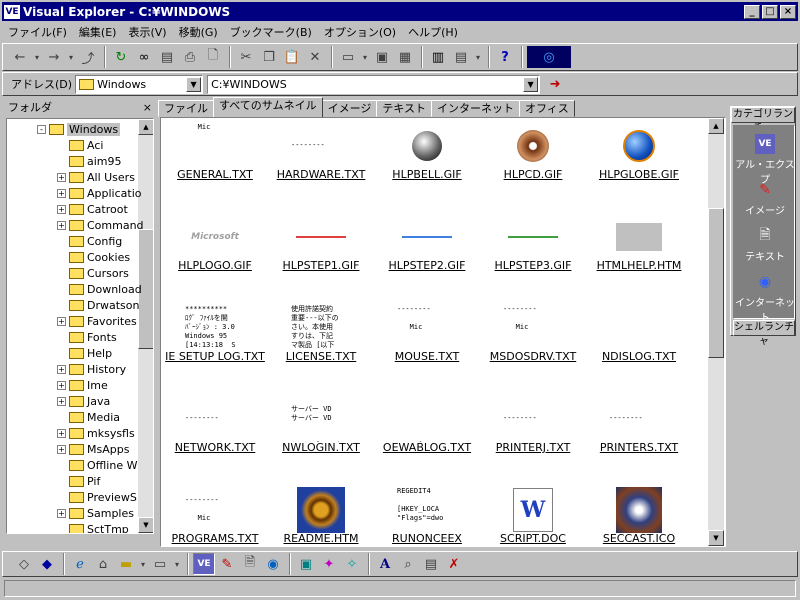 The width and height of the screenshot is (800, 600). Describe the element at coordinates (190, 57) in the screenshot. I see `print-icon: ⎙` at that location.